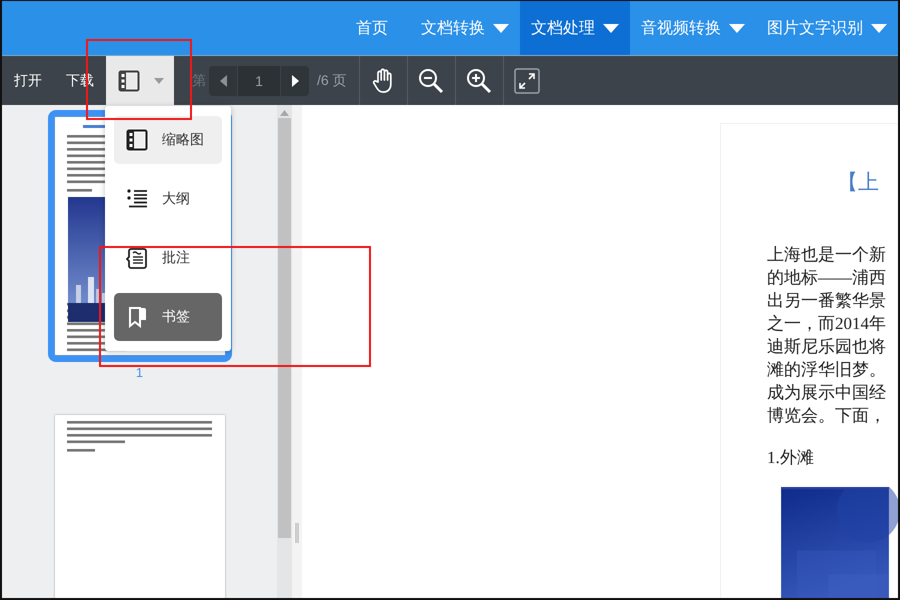  Describe the element at coordinates (827, 347) in the screenshot. I see `paragraph-line: 迪斯尼乐园也将` at that location.